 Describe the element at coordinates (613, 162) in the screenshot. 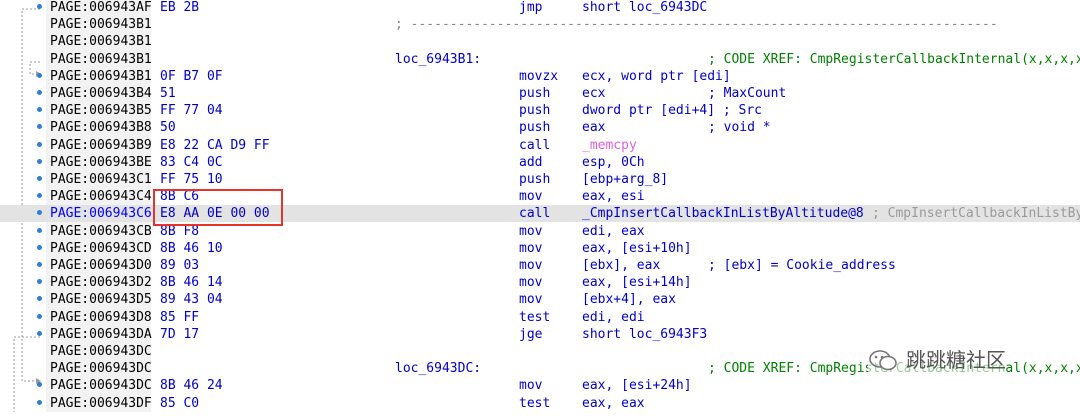

I see `operands: esp, 0Ch` at that location.